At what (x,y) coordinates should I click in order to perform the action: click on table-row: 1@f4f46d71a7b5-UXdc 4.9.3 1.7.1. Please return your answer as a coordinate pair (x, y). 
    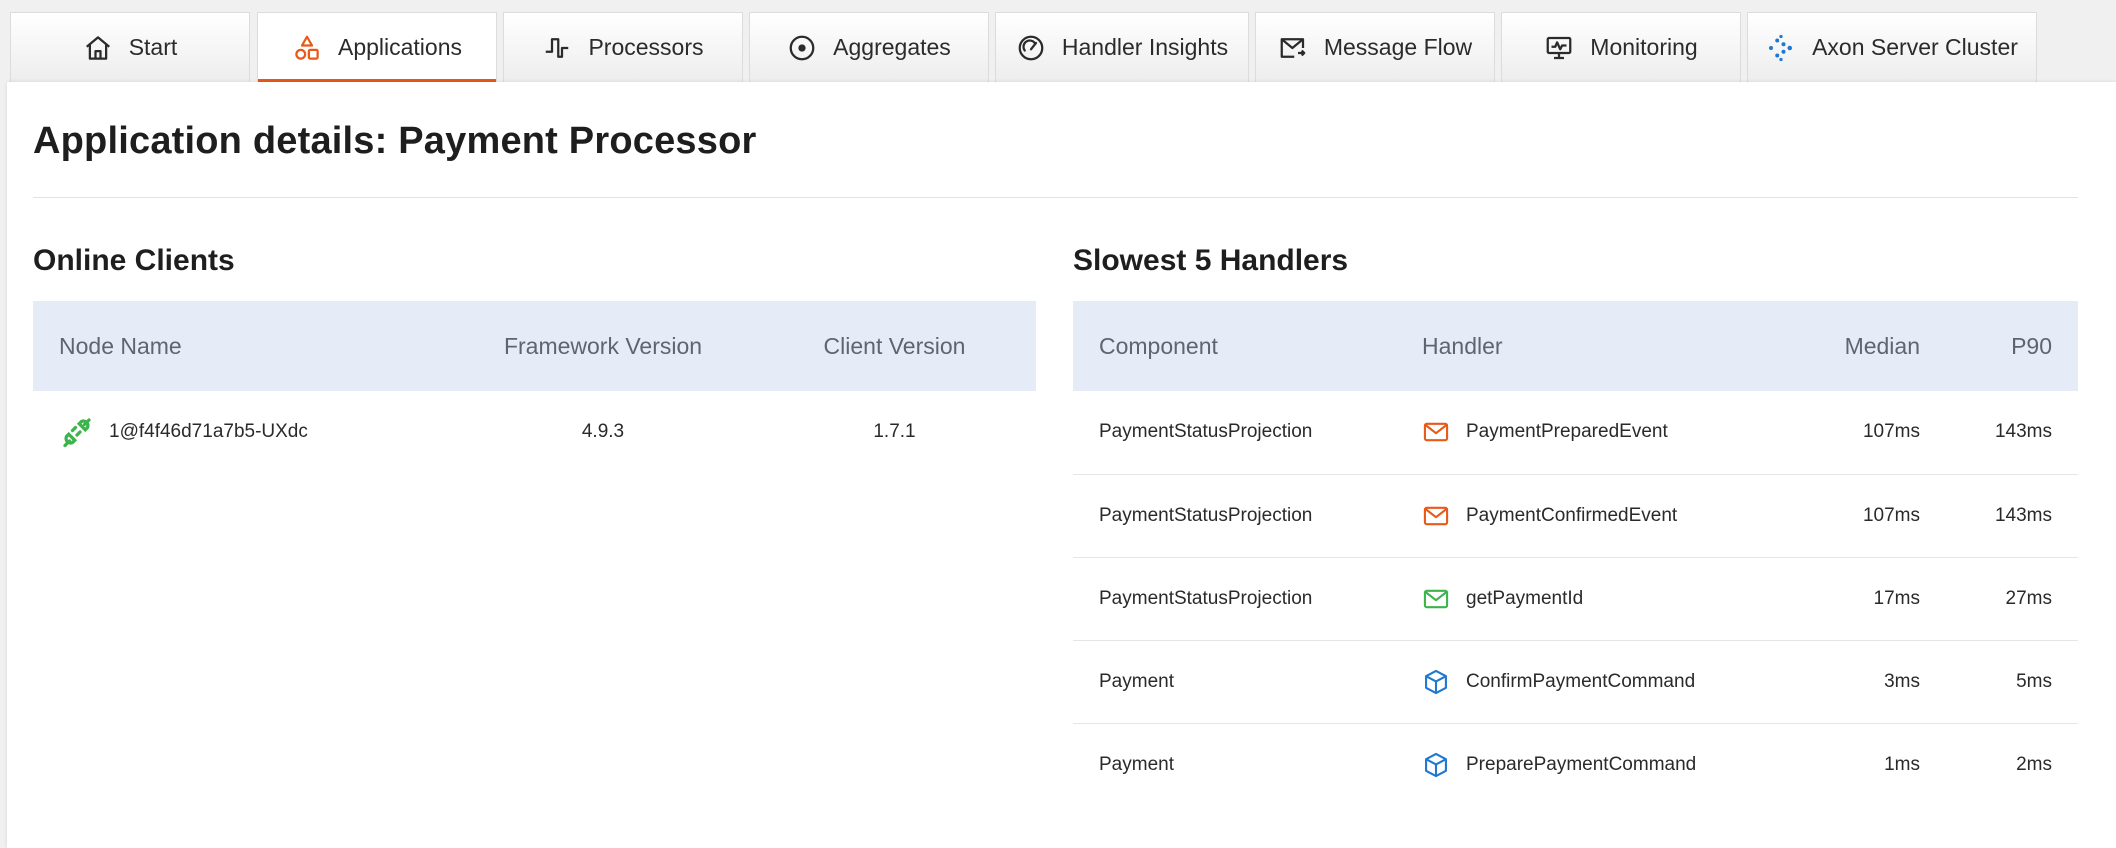
    Looking at the image, I should click on (534, 432).